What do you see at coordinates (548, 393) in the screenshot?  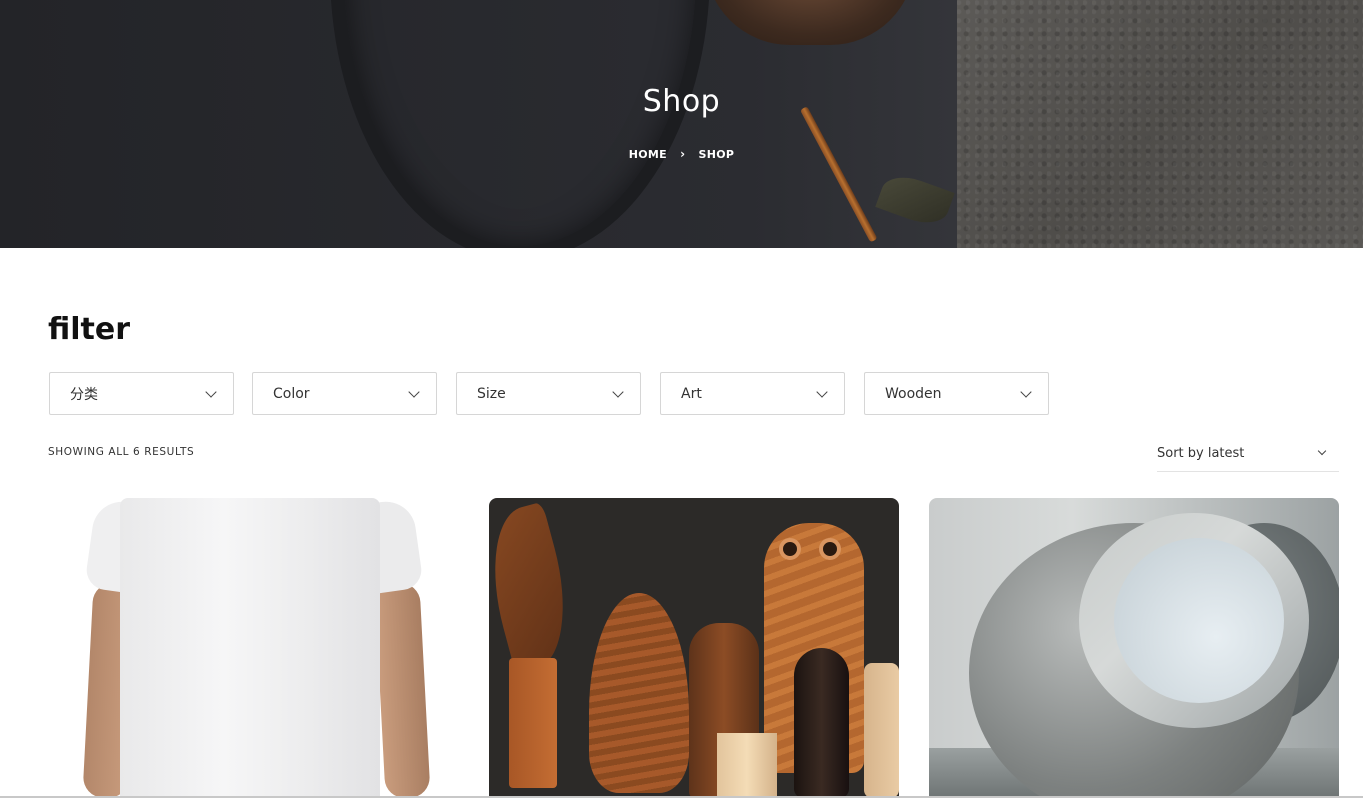 I see `size-filter-dropdown: Size` at bounding box center [548, 393].